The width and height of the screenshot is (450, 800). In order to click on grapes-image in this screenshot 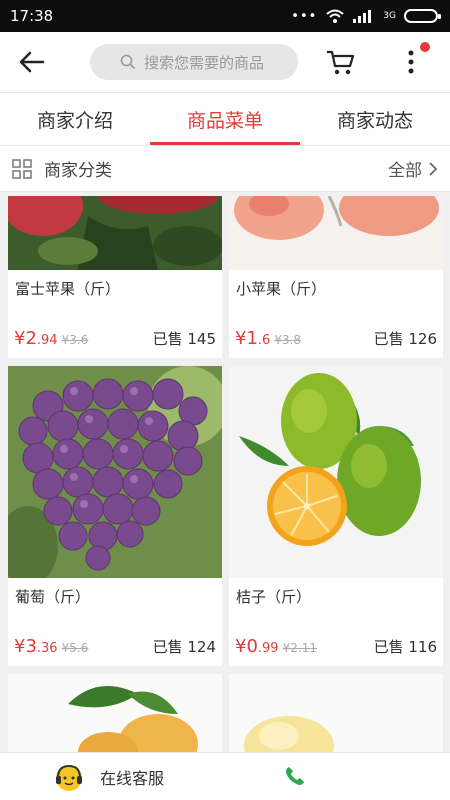, I will do `click(115, 472)`.